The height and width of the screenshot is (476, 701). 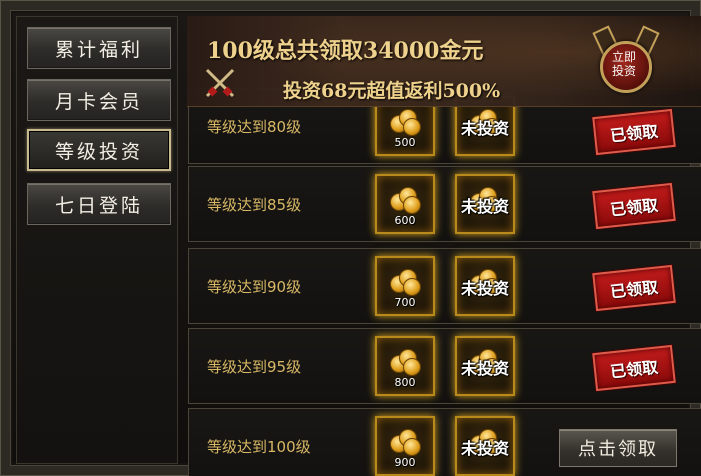 What do you see at coordinates (444, 204) in the screenshot?
I see `reward-row: 等级达到85级 600 未投资 已领取` at bounding box center [444, 204].